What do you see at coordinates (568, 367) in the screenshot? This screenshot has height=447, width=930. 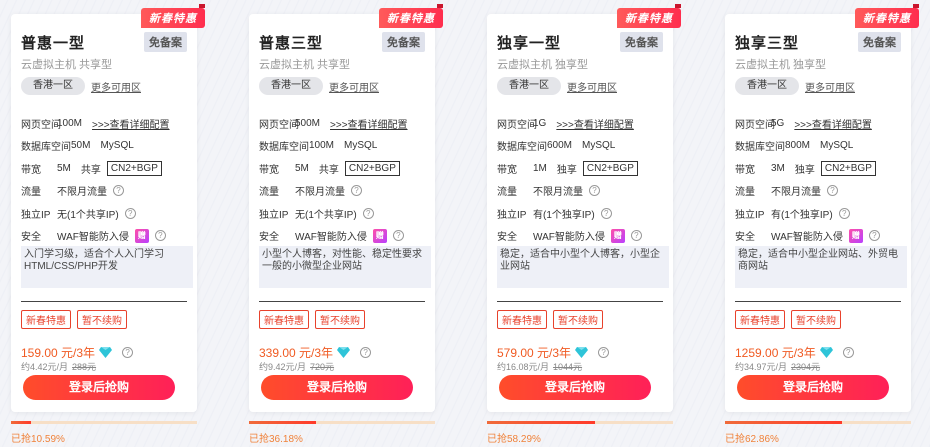 I see `original-price: 1044元` at bounding box center [568, 367].